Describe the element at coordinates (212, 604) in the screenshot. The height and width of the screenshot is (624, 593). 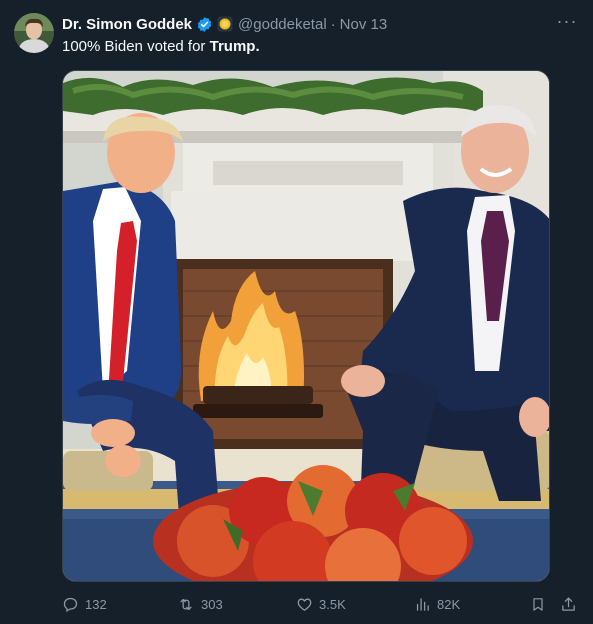
I see `retweet-count: 303` at that location.